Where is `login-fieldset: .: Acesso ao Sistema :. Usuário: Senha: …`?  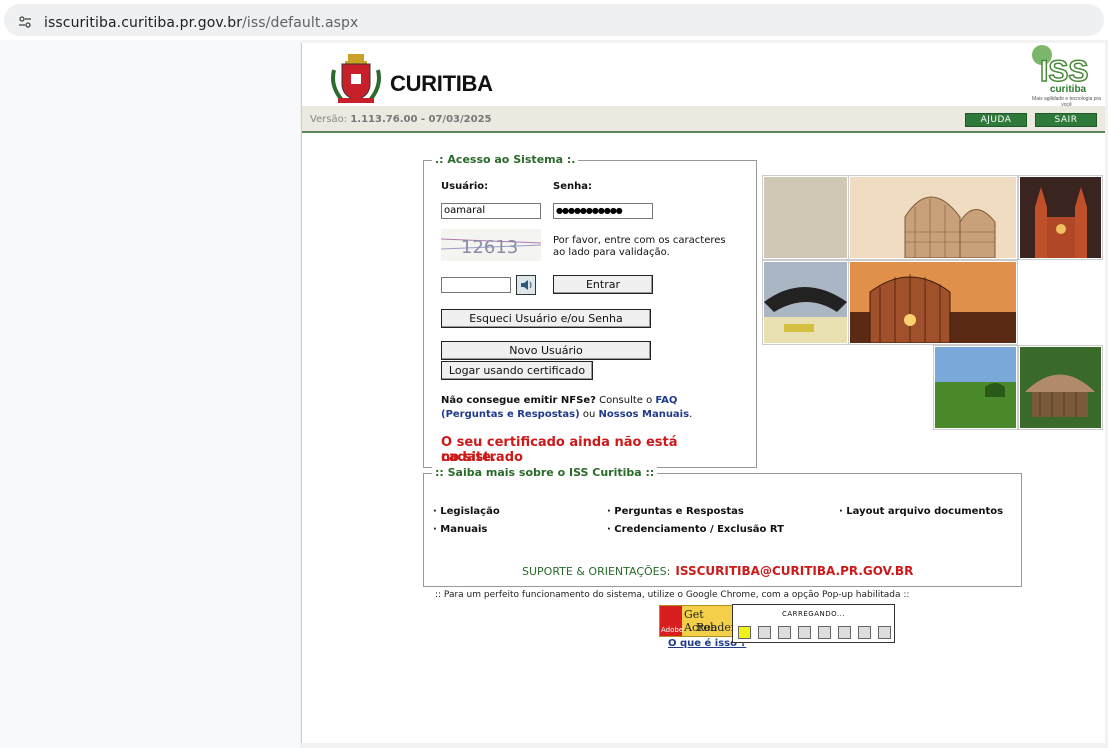
login-fieldset: .: Acesso ao Sistema :. Usuário: Senha: … is located at coordinates (590, 310).